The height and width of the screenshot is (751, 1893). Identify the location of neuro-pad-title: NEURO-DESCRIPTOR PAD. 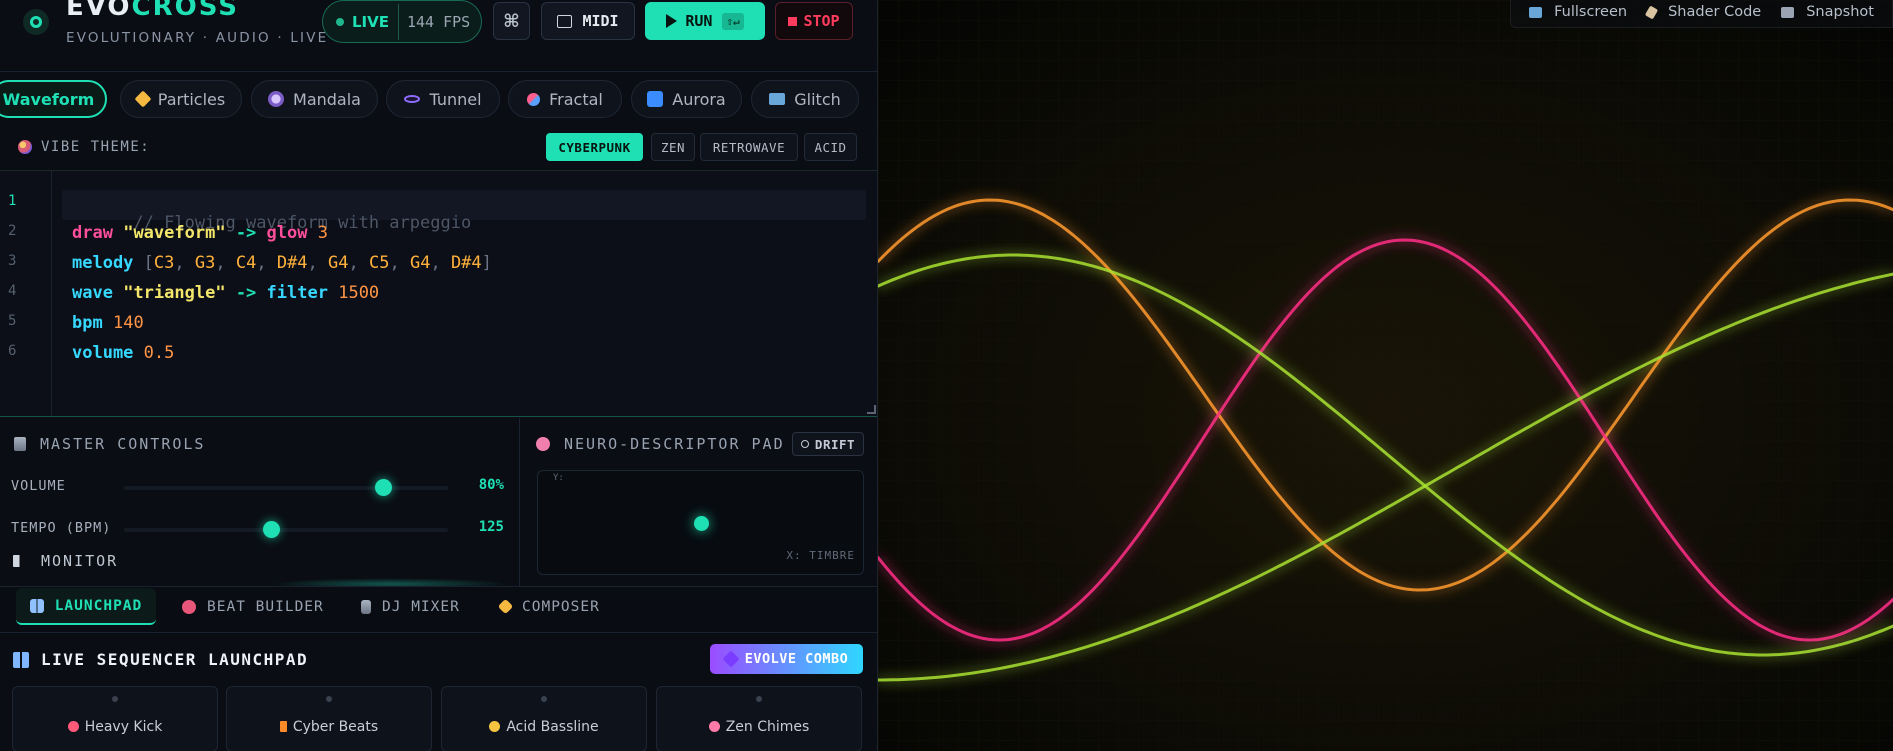
(660, 444).